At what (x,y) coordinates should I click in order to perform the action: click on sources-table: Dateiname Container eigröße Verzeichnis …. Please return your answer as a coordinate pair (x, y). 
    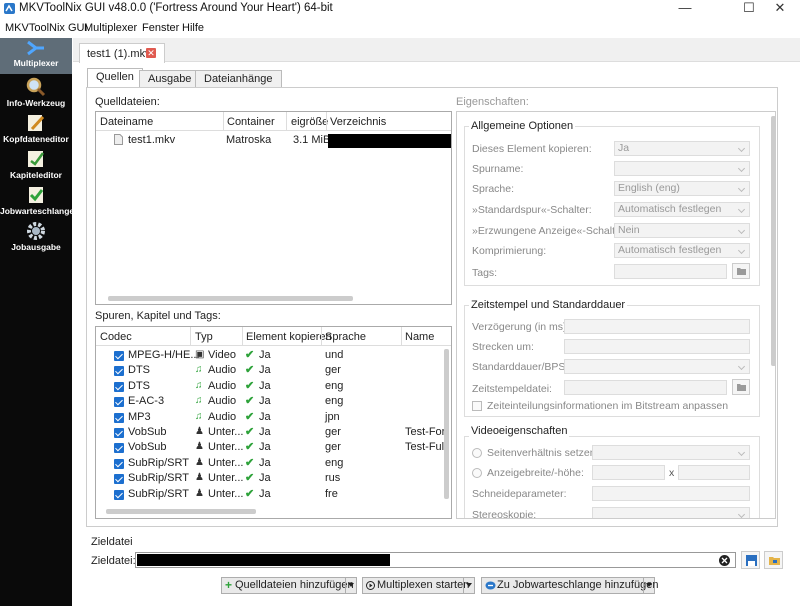
    Looking at the image, I should click on (273, 208).